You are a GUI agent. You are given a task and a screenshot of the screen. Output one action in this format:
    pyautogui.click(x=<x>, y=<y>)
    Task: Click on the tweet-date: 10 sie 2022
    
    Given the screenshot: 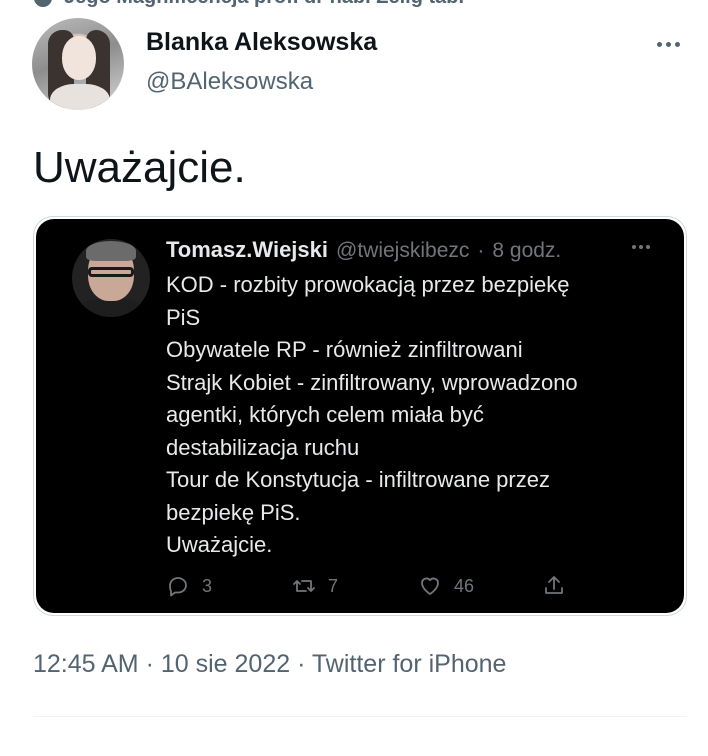 What is the action you would take?
    pyautogui.click(x=225, y=664)
    